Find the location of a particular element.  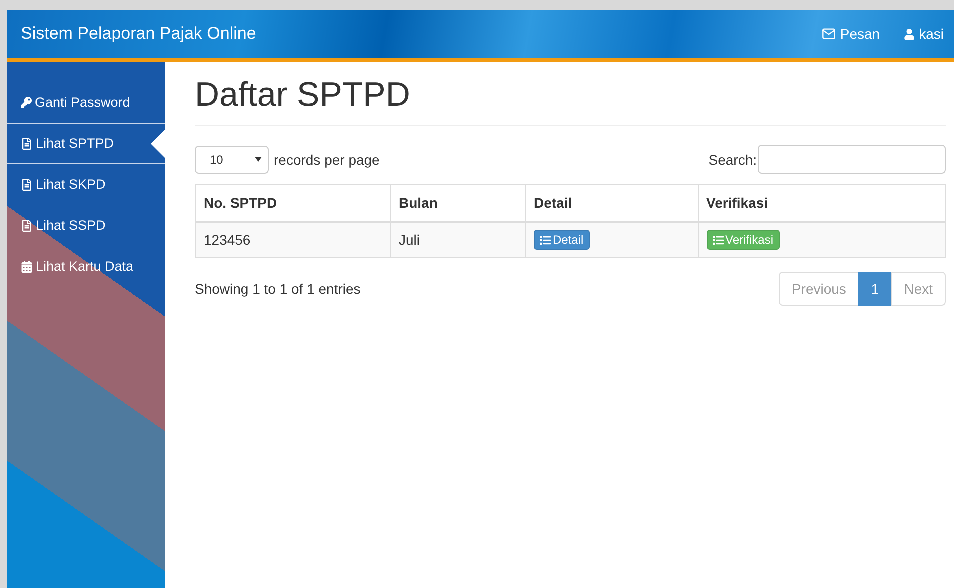

table-cell: Juli is located at coordinates (458, 240).